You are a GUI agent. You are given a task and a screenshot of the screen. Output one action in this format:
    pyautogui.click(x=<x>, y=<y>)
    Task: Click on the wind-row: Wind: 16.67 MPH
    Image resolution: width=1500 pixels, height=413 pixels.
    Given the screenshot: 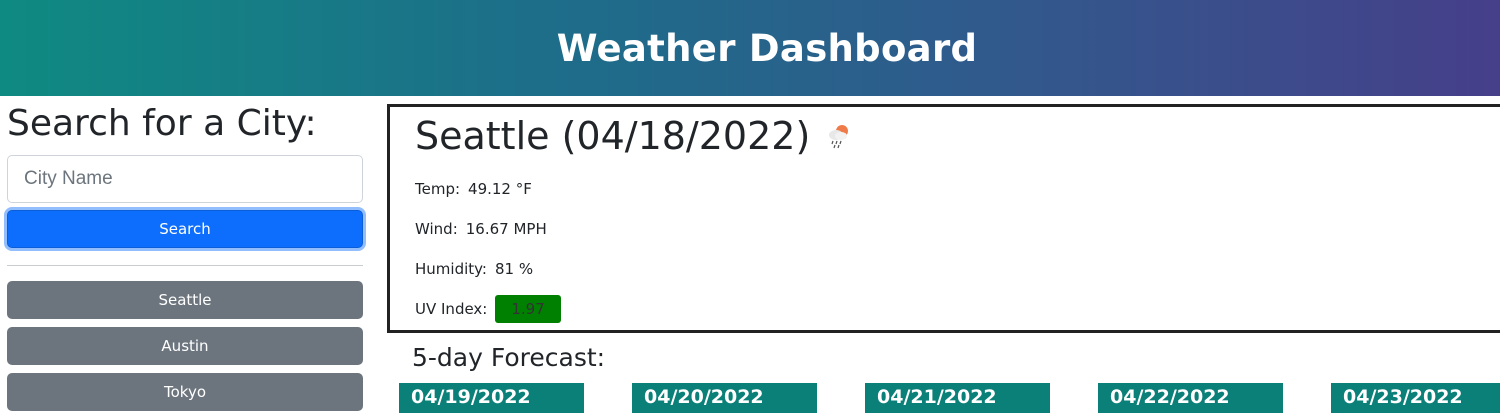 What is the action you would take?
    pyautogui.click(x=957, y=229)
    